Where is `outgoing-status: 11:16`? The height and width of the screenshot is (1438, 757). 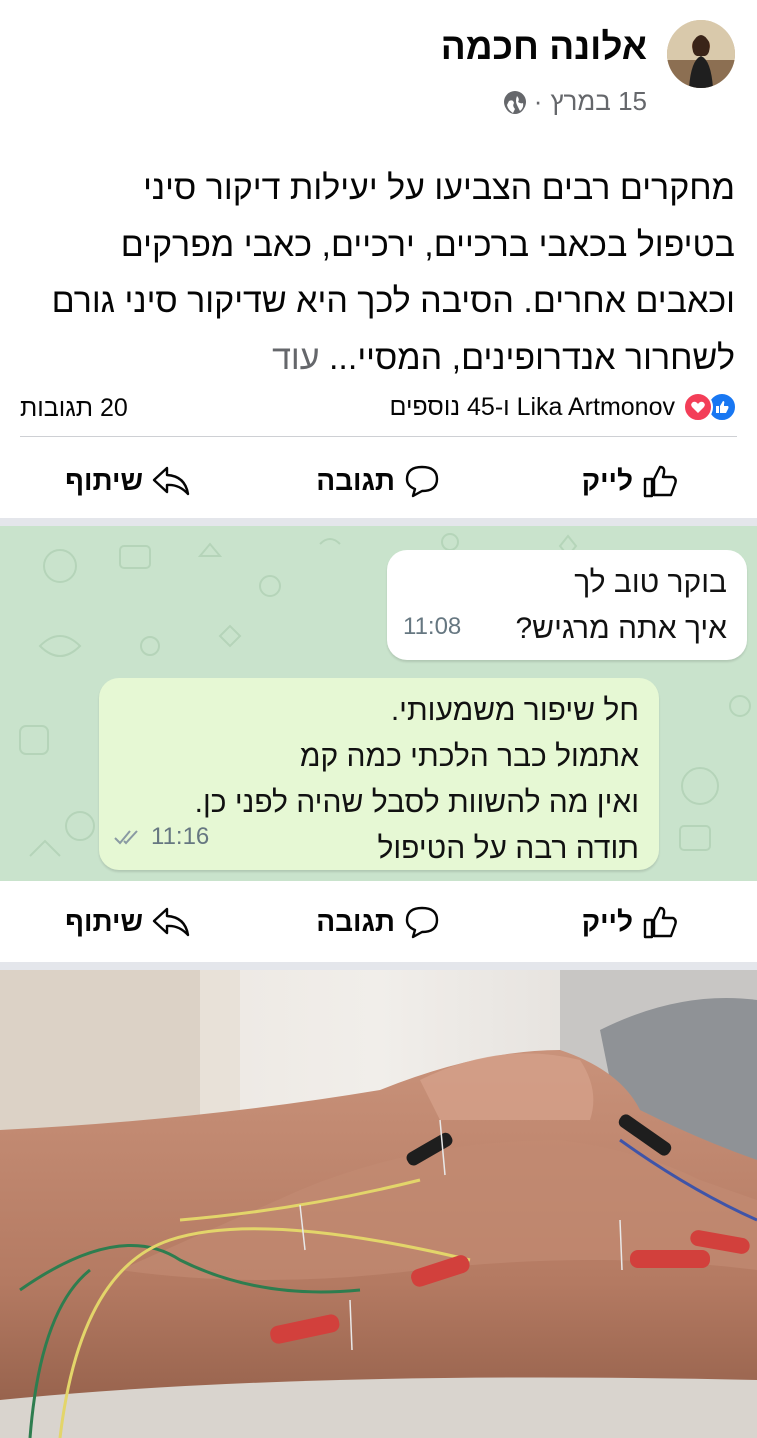 outgoing-status: 11:16 is located at coordinates (161, 837).